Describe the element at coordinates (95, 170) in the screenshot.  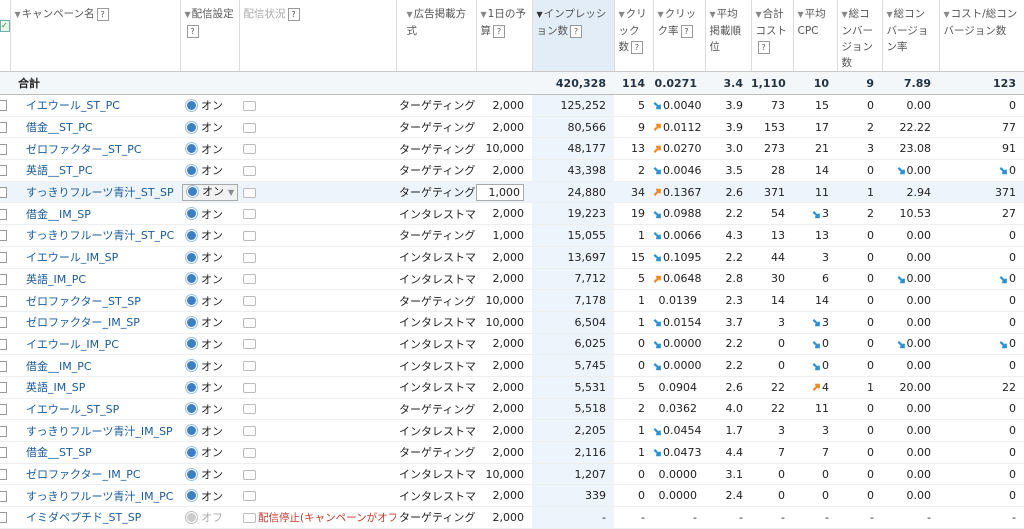
I see `campaign-name-link: 英語__ST_PC` at that location.